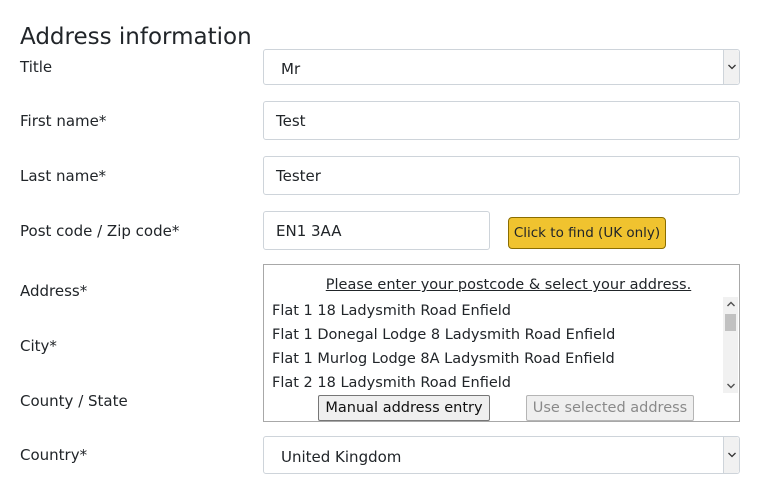 The width and height of the screenshot is (760, 487). I want to click on postcode-label: Post code / Zip code*, so click(100, 231).